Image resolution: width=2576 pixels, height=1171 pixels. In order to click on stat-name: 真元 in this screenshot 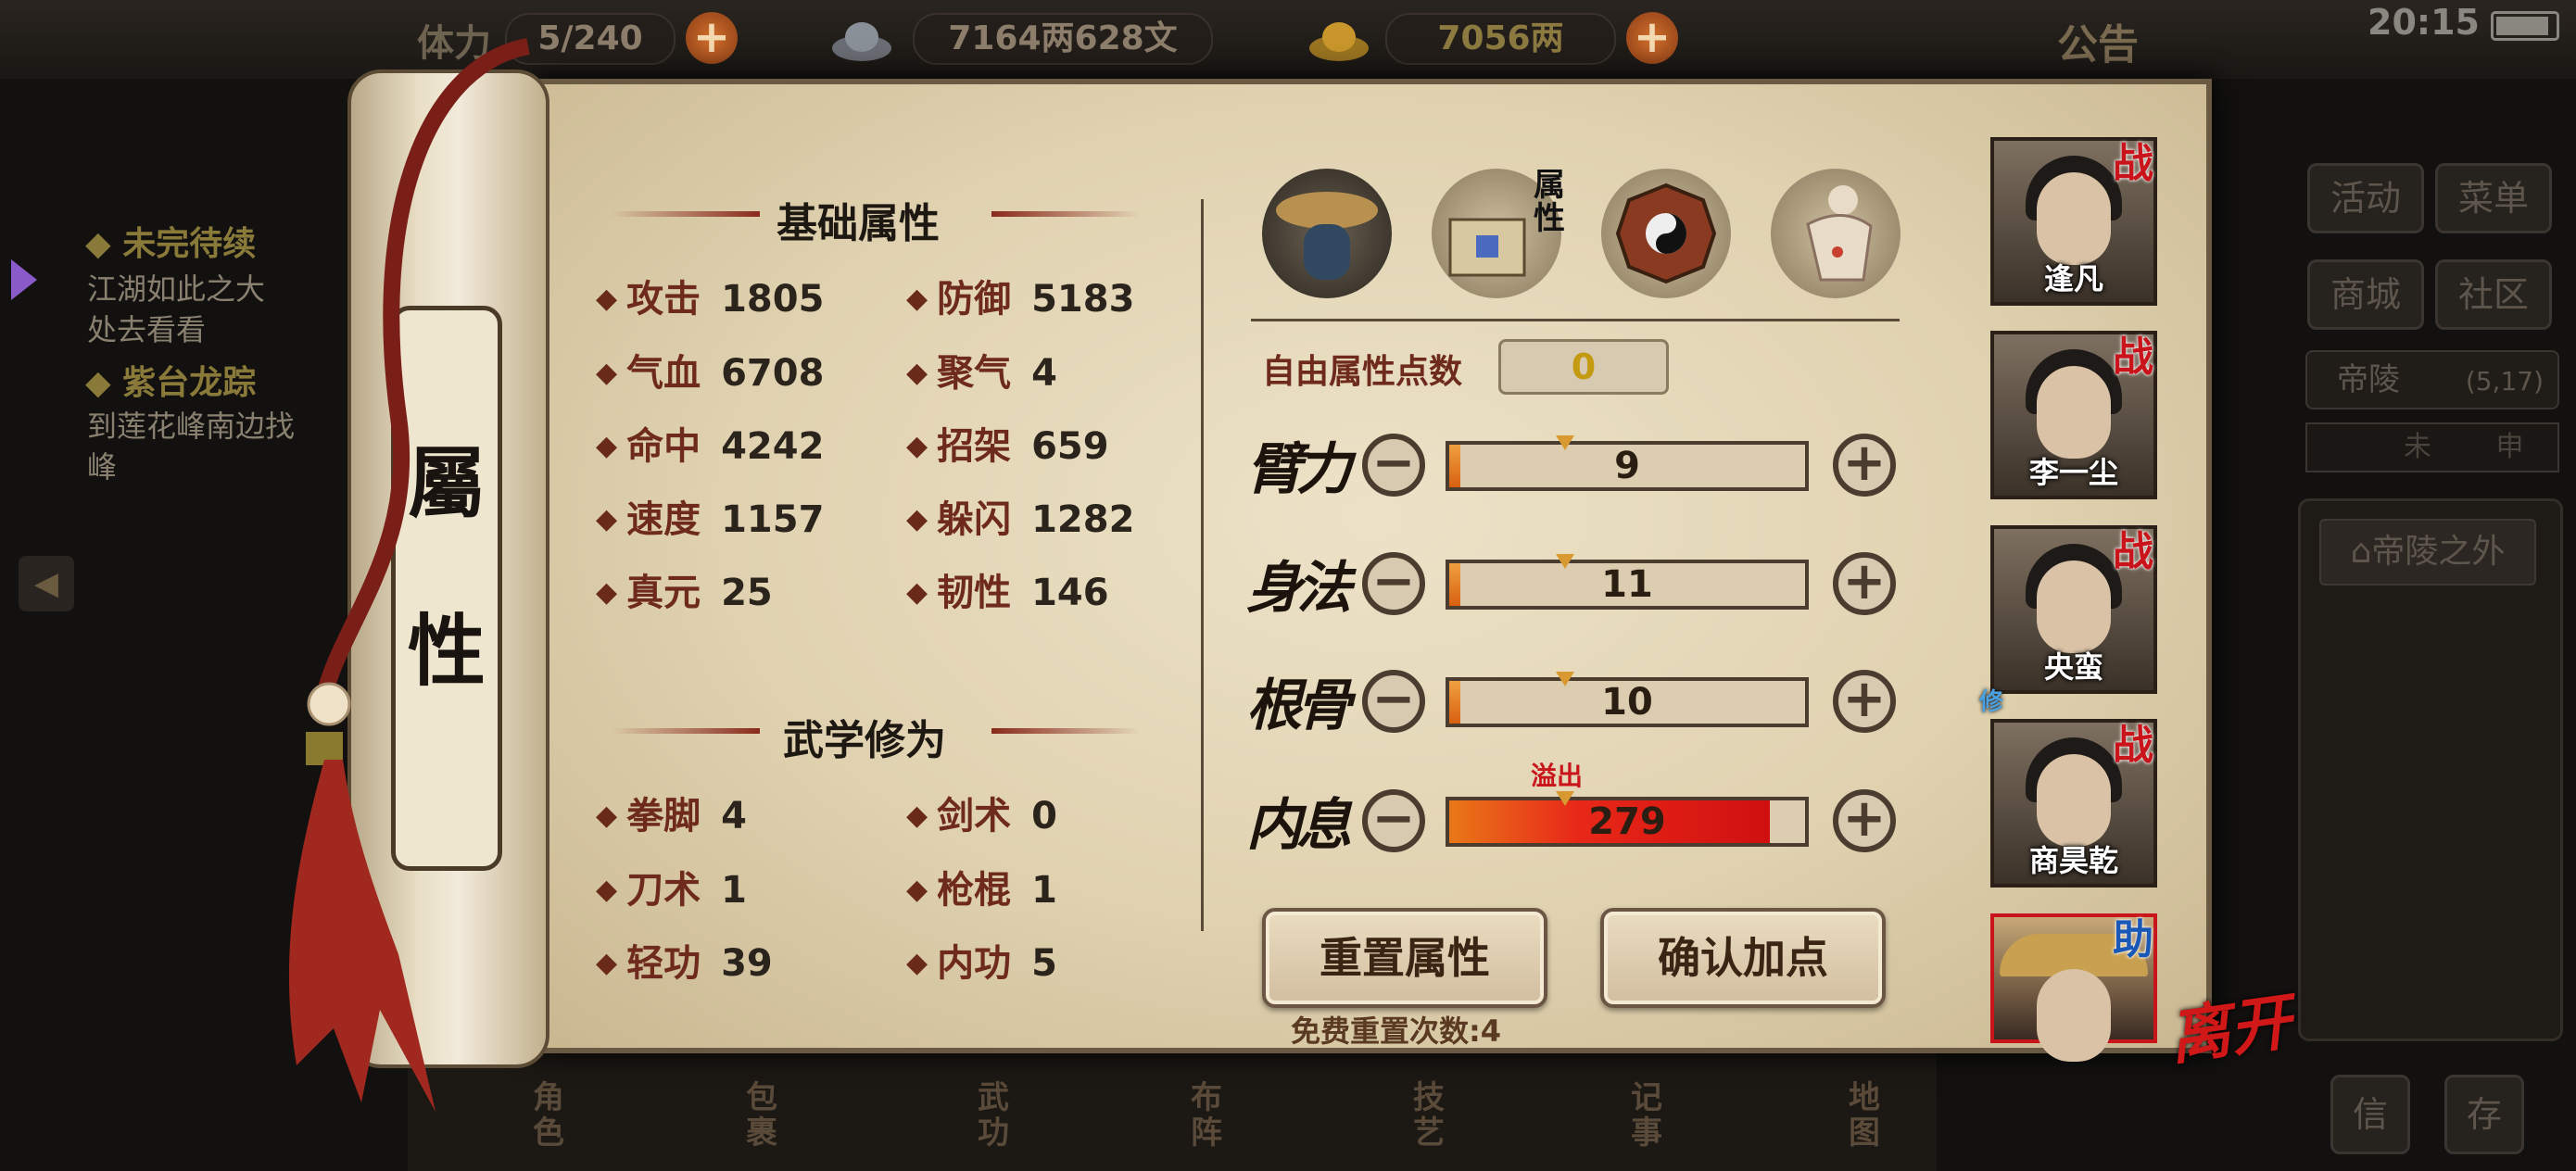, I will do `click(664, 593)`.